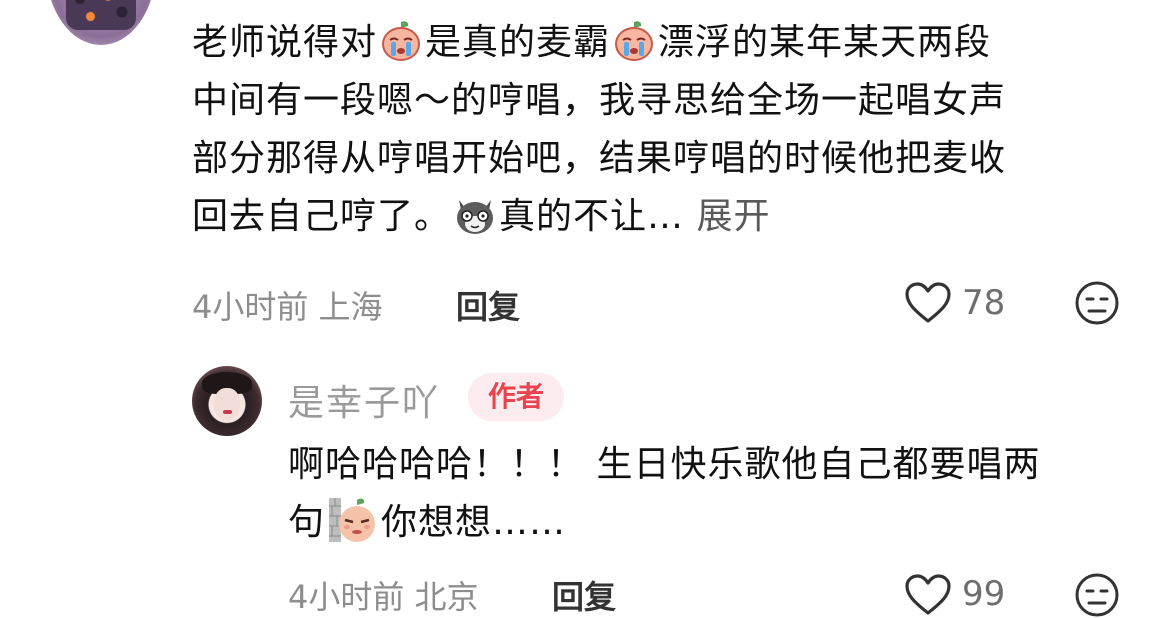 This screenshot has width=1169, height=618. What do you see at coordinates (518, 42) in the screenshot?
I see `comment-text-part2: 是真的麦霸` at bounding box center [518, 42].